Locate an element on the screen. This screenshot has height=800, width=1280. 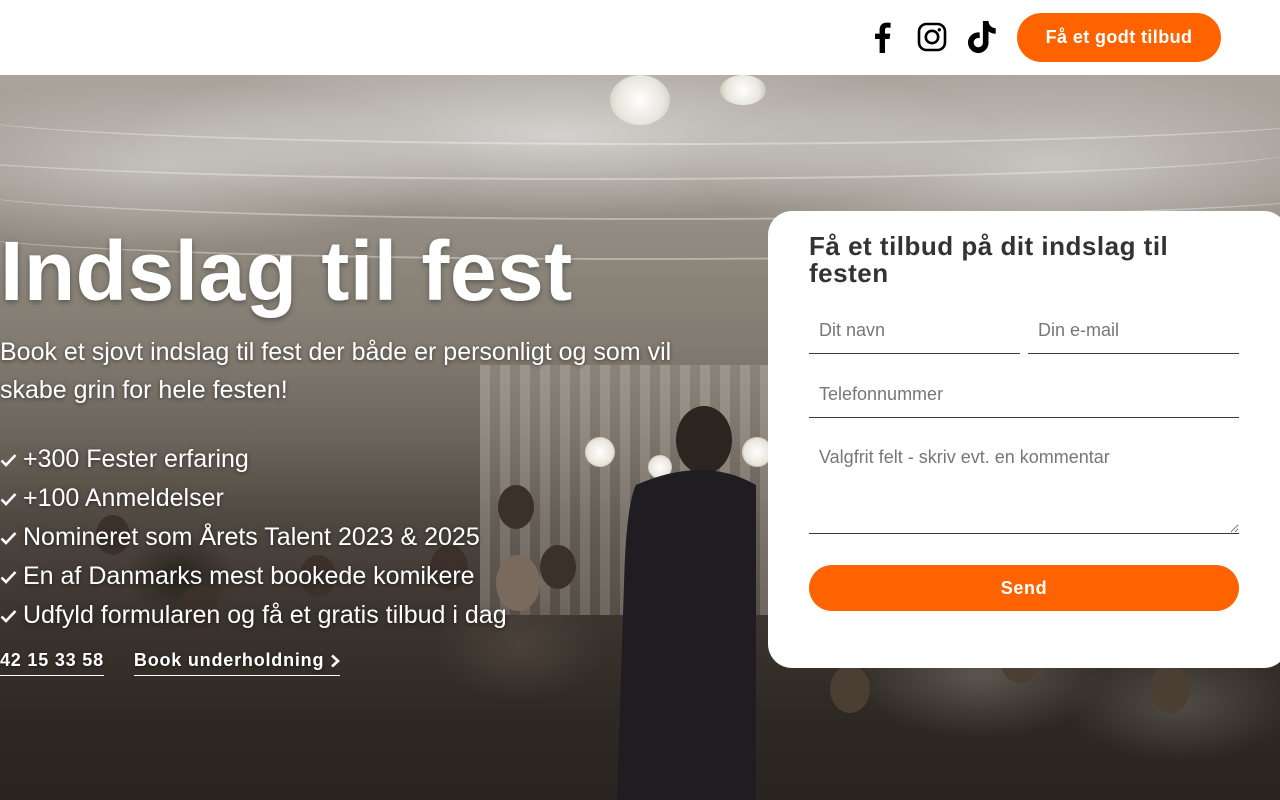
list-item: +300 Fester erfaring is located at coordinates (253, 459).